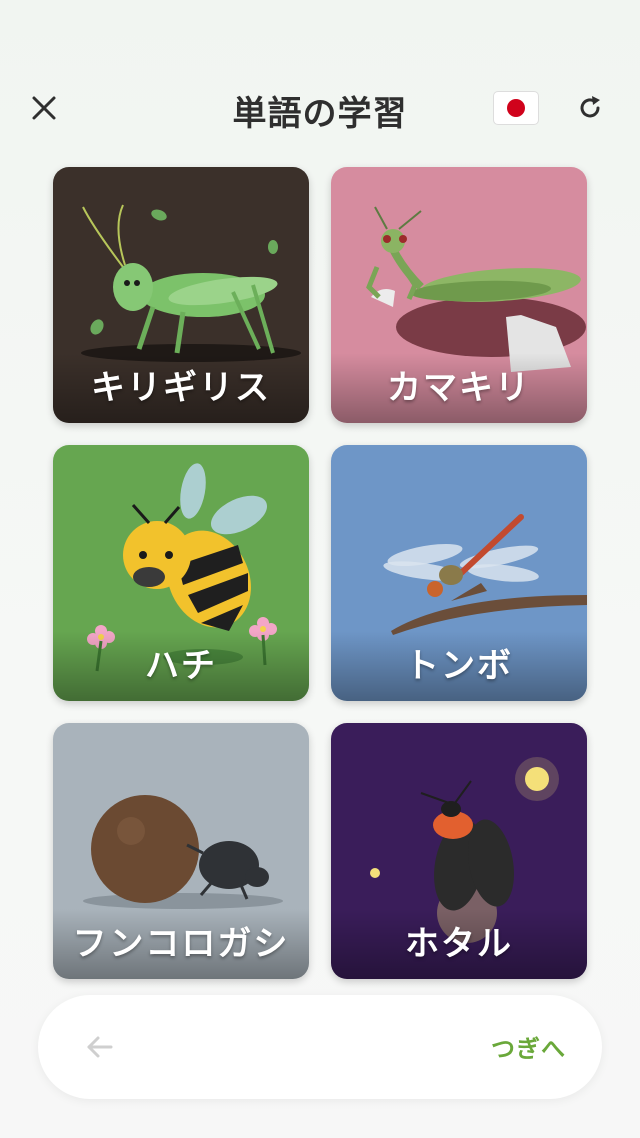 The width and height of the screenshot is (640, 1138). I want to click on word-card-dung-beetle: フンコロガシ, so click(181, 851).